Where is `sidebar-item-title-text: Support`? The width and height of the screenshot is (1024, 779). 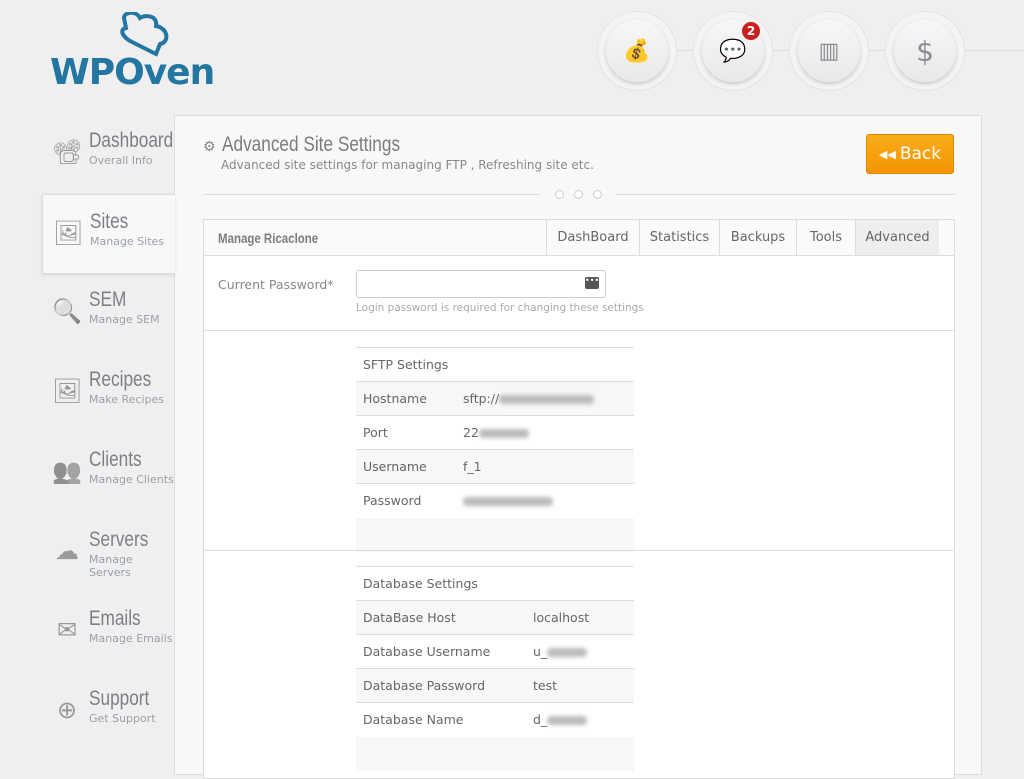 sidebar-item-title-text: Support is located at coordinates (119, 698).